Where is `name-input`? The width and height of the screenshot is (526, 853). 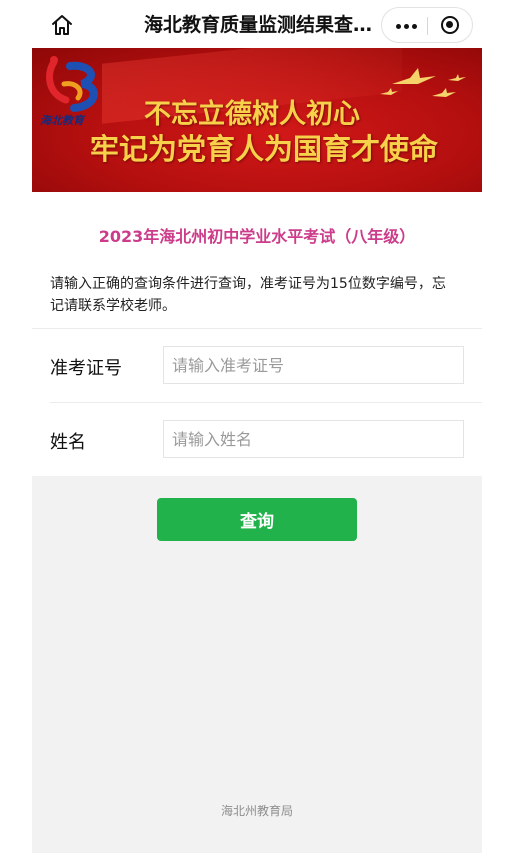 name-input is located at coordinates (313, 439).